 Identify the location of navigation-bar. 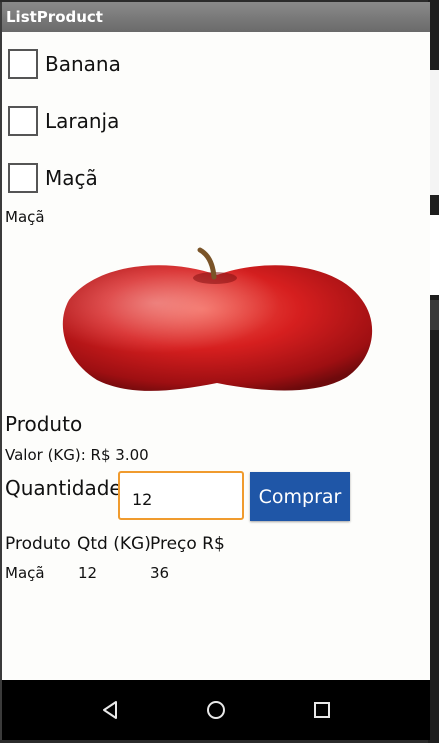
(216, 710).